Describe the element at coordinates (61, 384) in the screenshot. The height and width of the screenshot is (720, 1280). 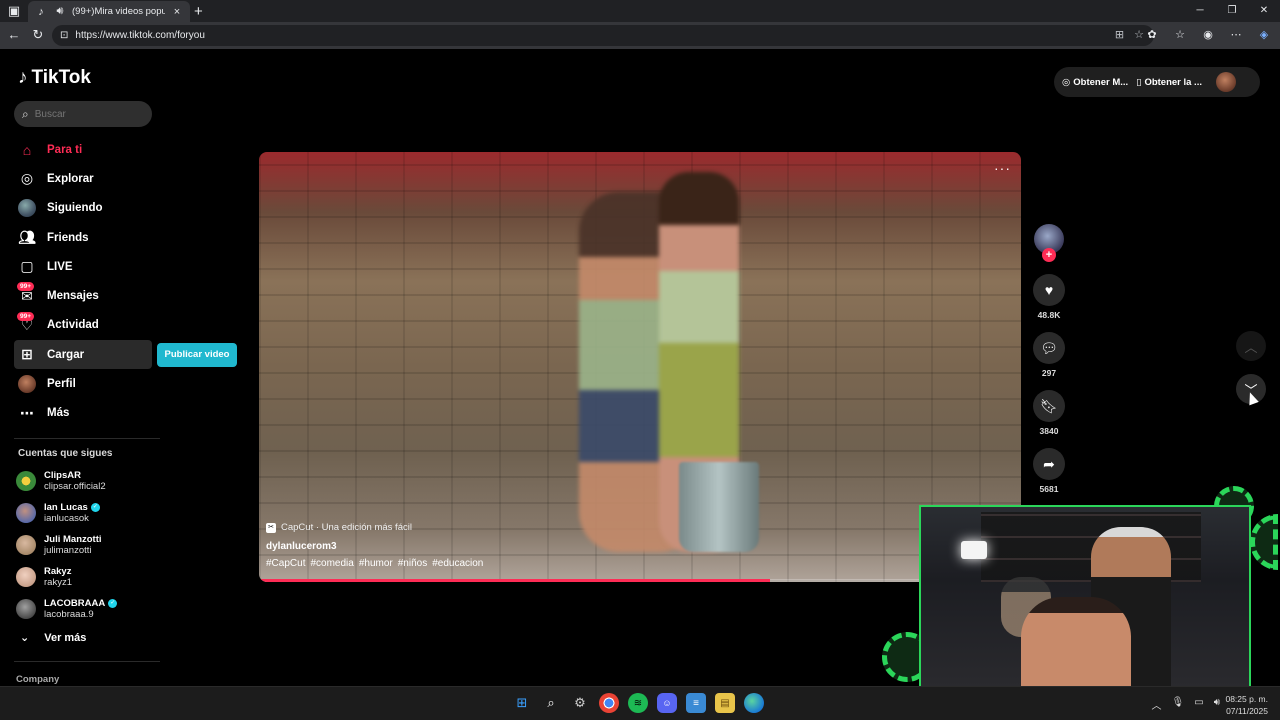
I see `sidebar-item-label: Perfil` at that location.